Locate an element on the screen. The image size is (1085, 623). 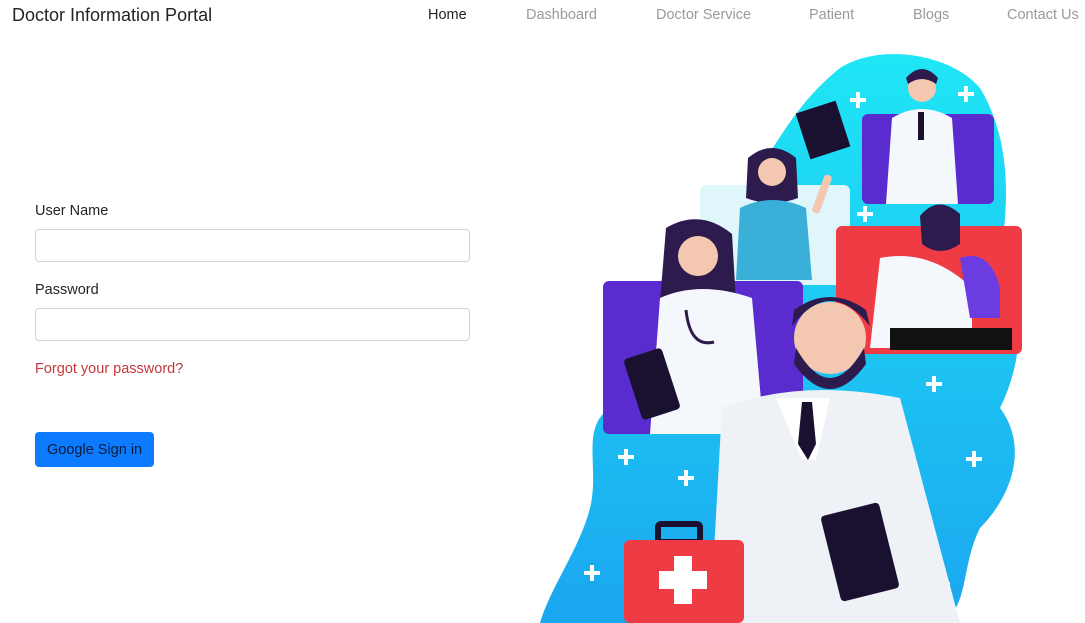
password-label: Password is located at coordinates (67, 290).